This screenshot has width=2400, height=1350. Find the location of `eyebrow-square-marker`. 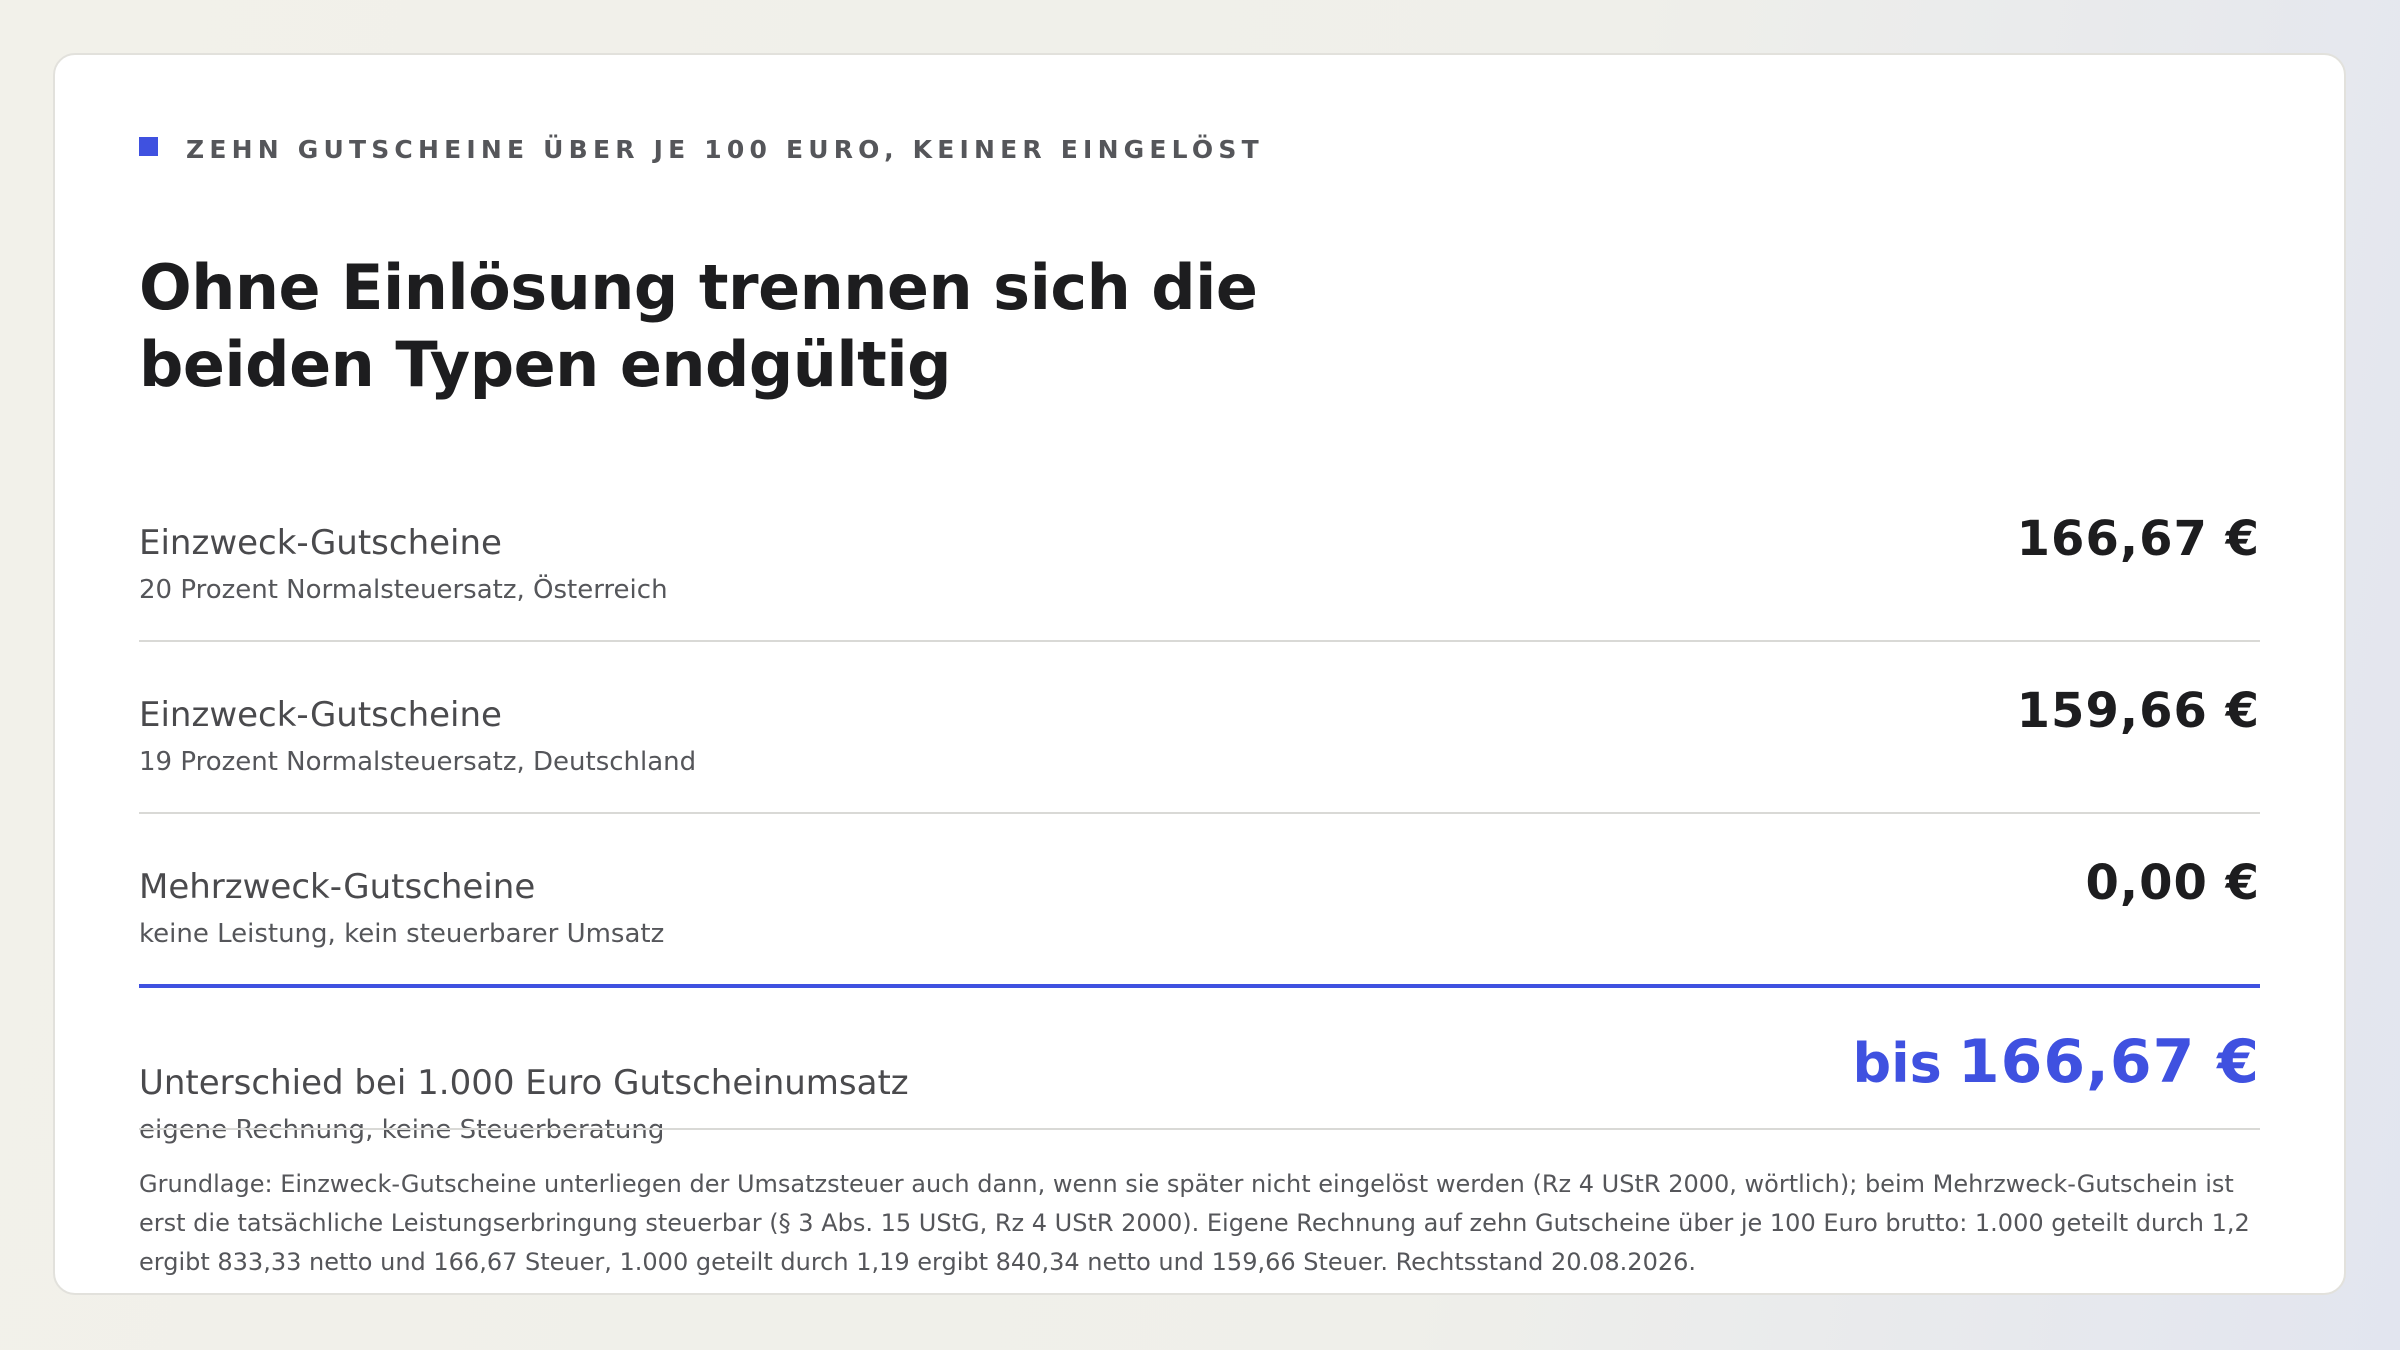

eyebrow-square-marker is located at coordinates (148, 146).